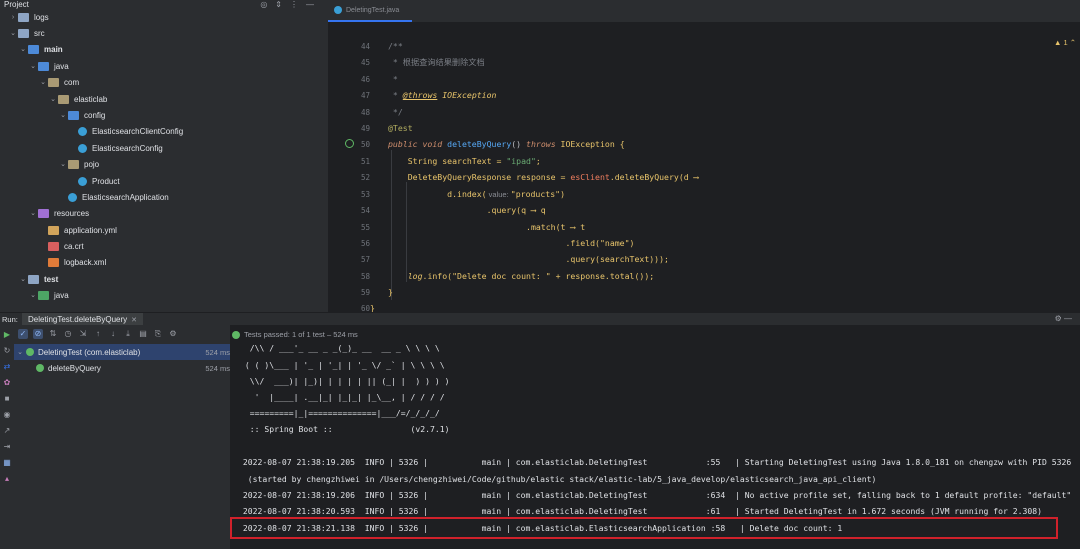  What do you see at coordinates (7, 479) in the screenshot?
I see `pin-icon: ▴` at bounding box center [7, 479].